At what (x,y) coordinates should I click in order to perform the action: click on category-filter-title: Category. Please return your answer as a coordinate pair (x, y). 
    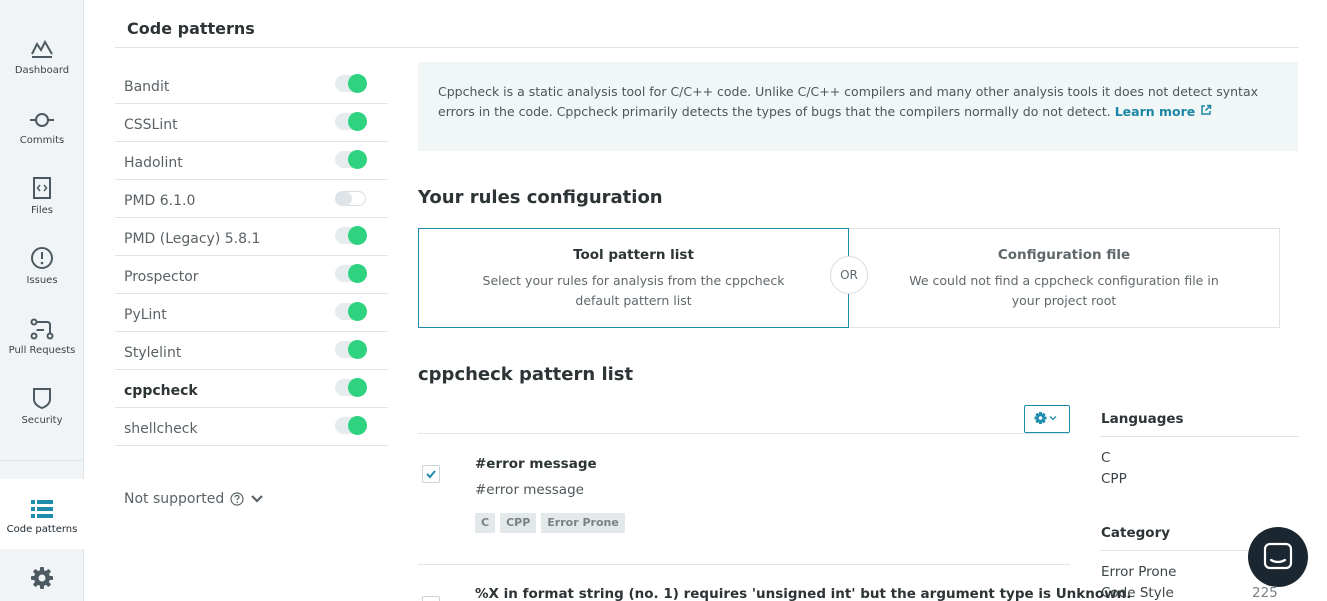
    Looking at the image, I should click on (1136, 533).